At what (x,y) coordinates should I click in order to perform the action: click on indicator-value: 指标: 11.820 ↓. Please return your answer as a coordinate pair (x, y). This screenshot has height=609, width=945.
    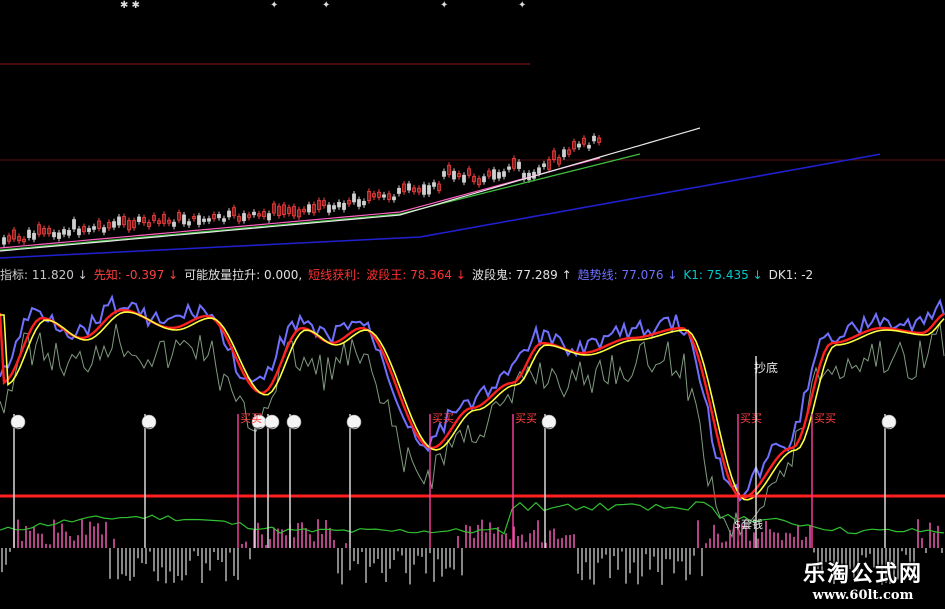
    Looking at the image, I should click on (44, 275).